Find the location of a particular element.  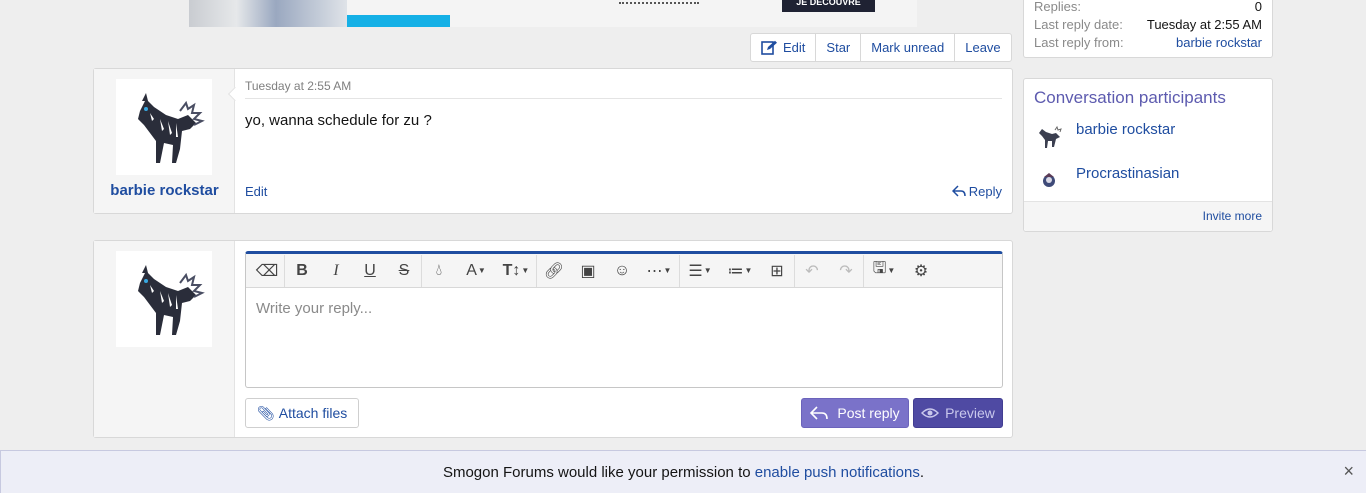

leave-button: Leave is located at coordinates (982, 47).